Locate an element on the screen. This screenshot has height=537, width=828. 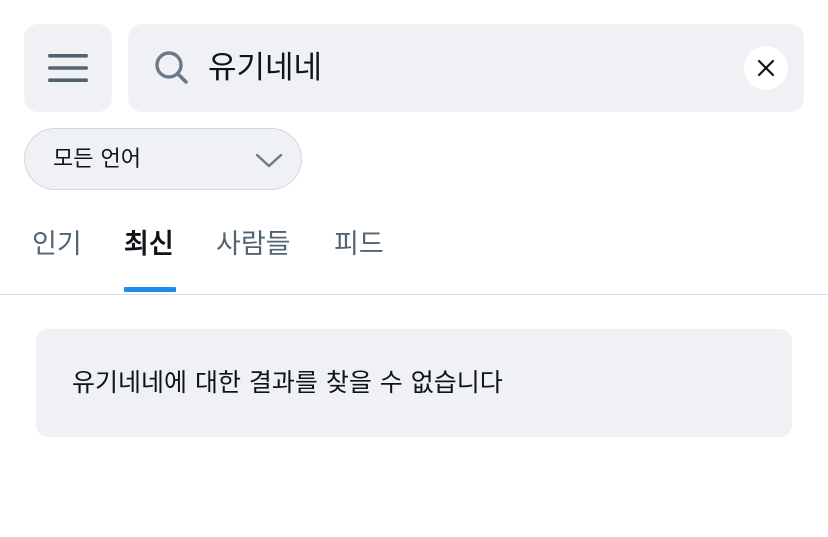
hamburger-menu-icon is located at coordinates (68, 68).